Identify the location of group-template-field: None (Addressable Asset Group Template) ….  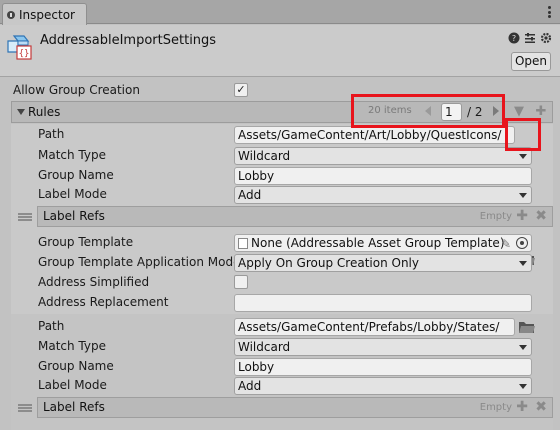
(383, 243).